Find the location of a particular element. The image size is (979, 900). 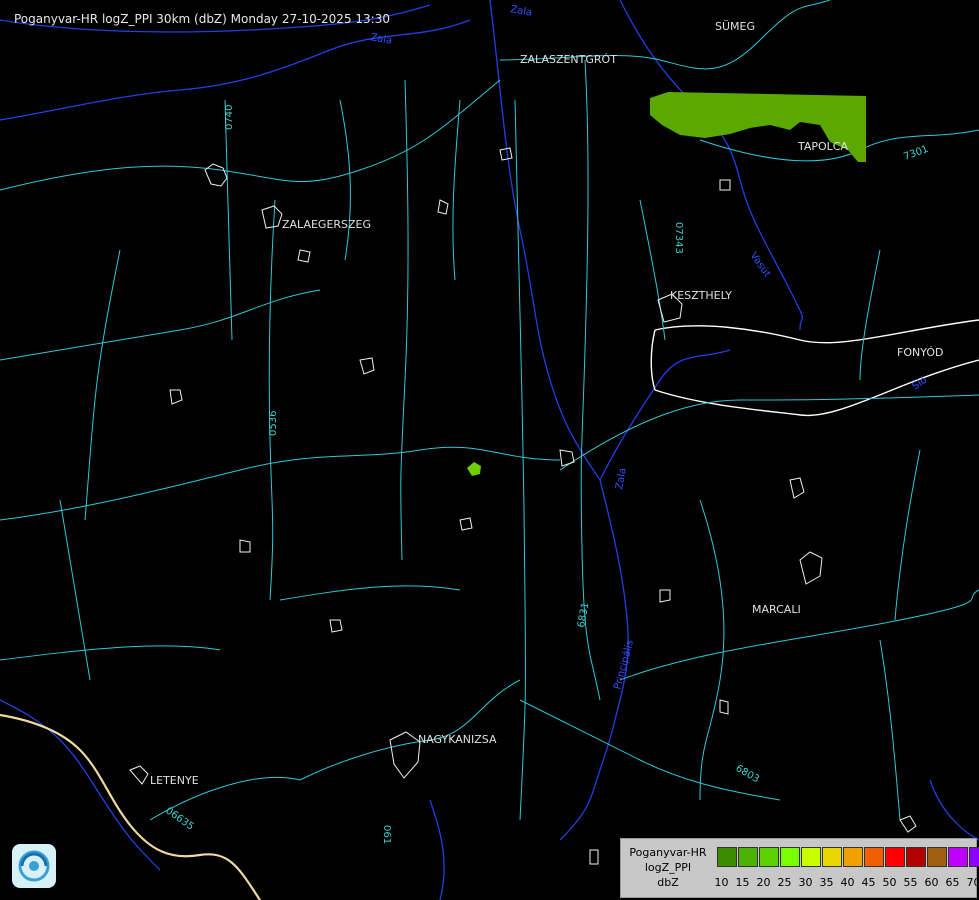

legend-source: Poganyvar-HR logZ_PPI dbZ is located at coordinates (668, 867).